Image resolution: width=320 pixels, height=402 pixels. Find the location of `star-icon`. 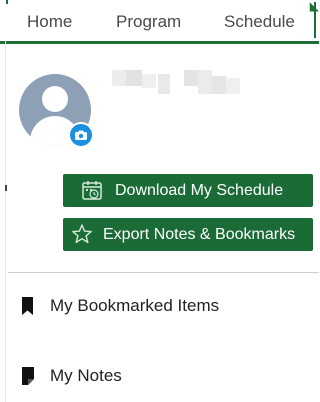

star-icon is located at coordinates (82, 240).